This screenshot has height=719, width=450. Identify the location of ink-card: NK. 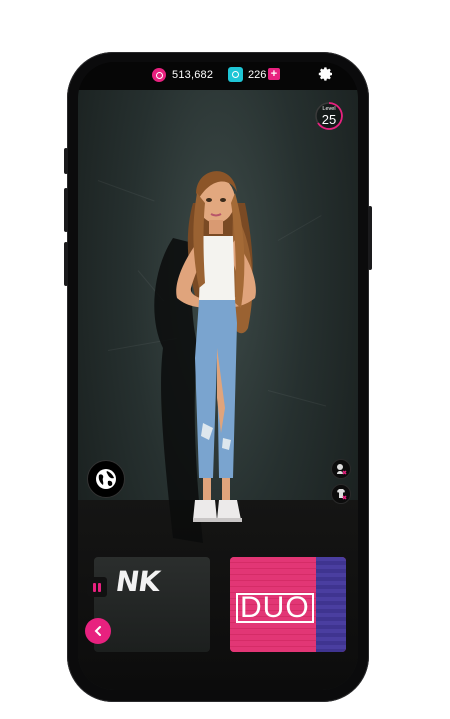
(152, 604).